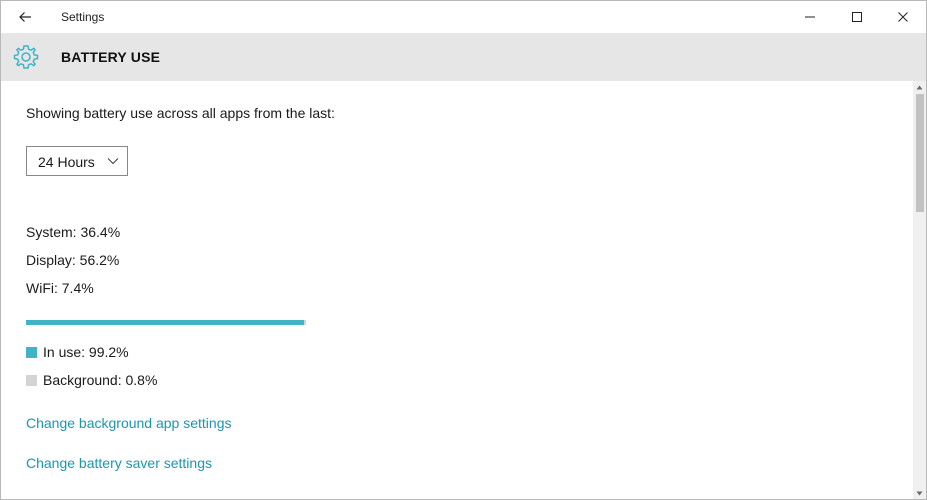  I want to click on scroll-down-arrow-icon, so click(919, 493).